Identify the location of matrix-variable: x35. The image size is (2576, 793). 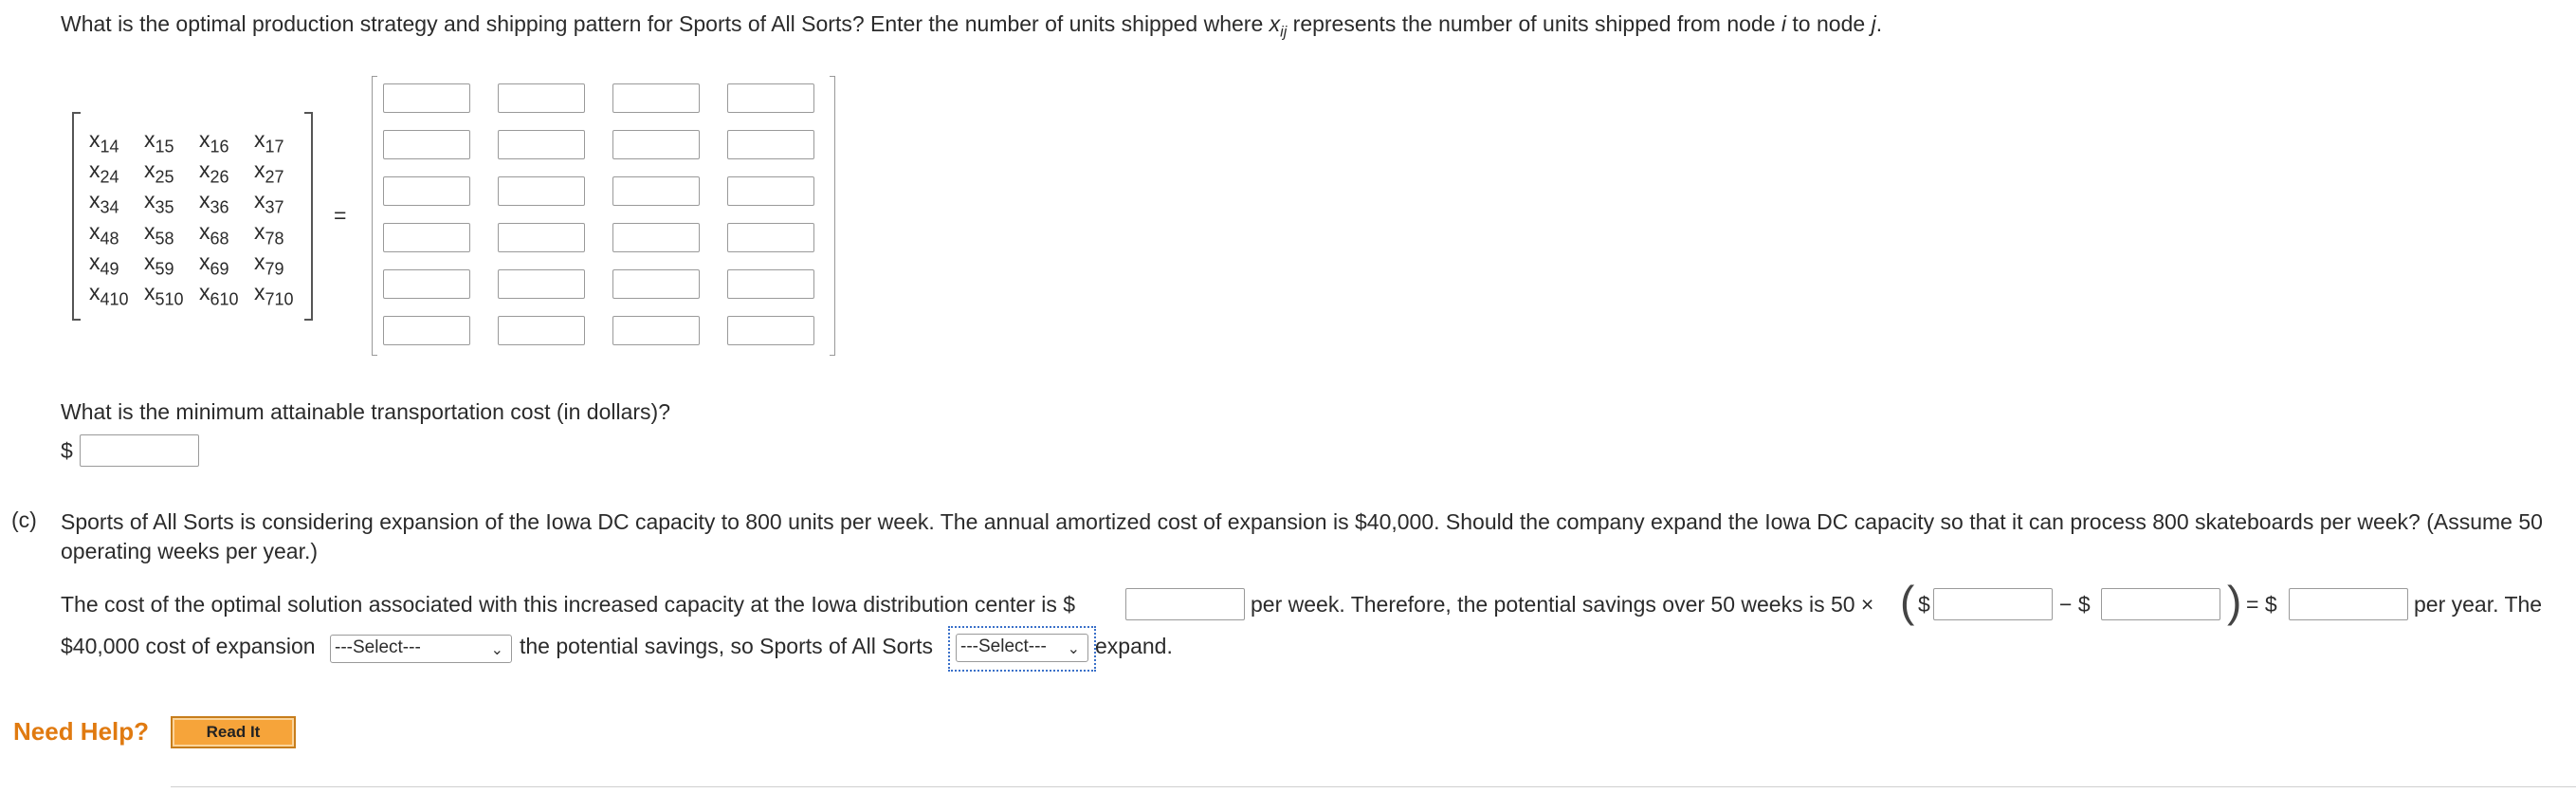
(159, 202).